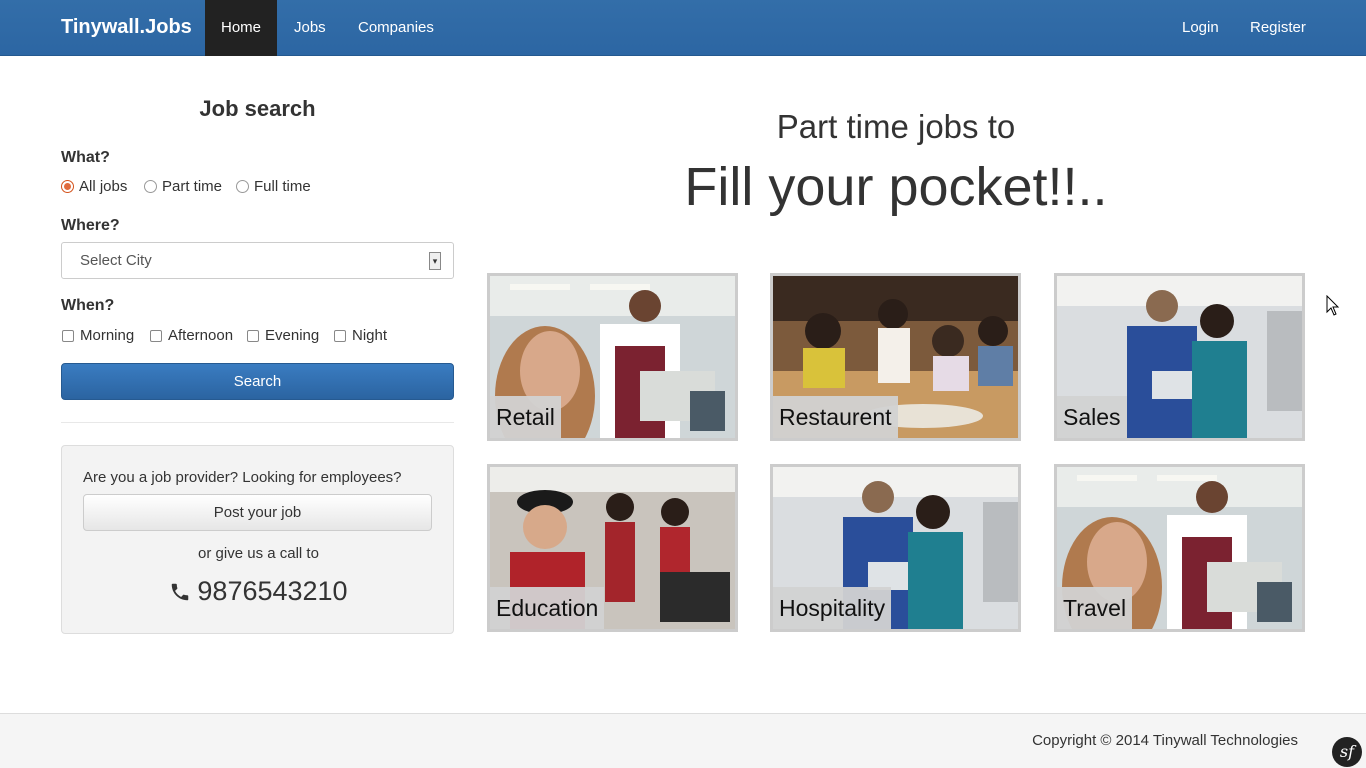 Image resolution: width=1366 pixels, height=768 pixels. What do you see at coordinates (103, 186) in the screenshot?
I see `radio-label: All jobs` at bounding box center [103, 186].